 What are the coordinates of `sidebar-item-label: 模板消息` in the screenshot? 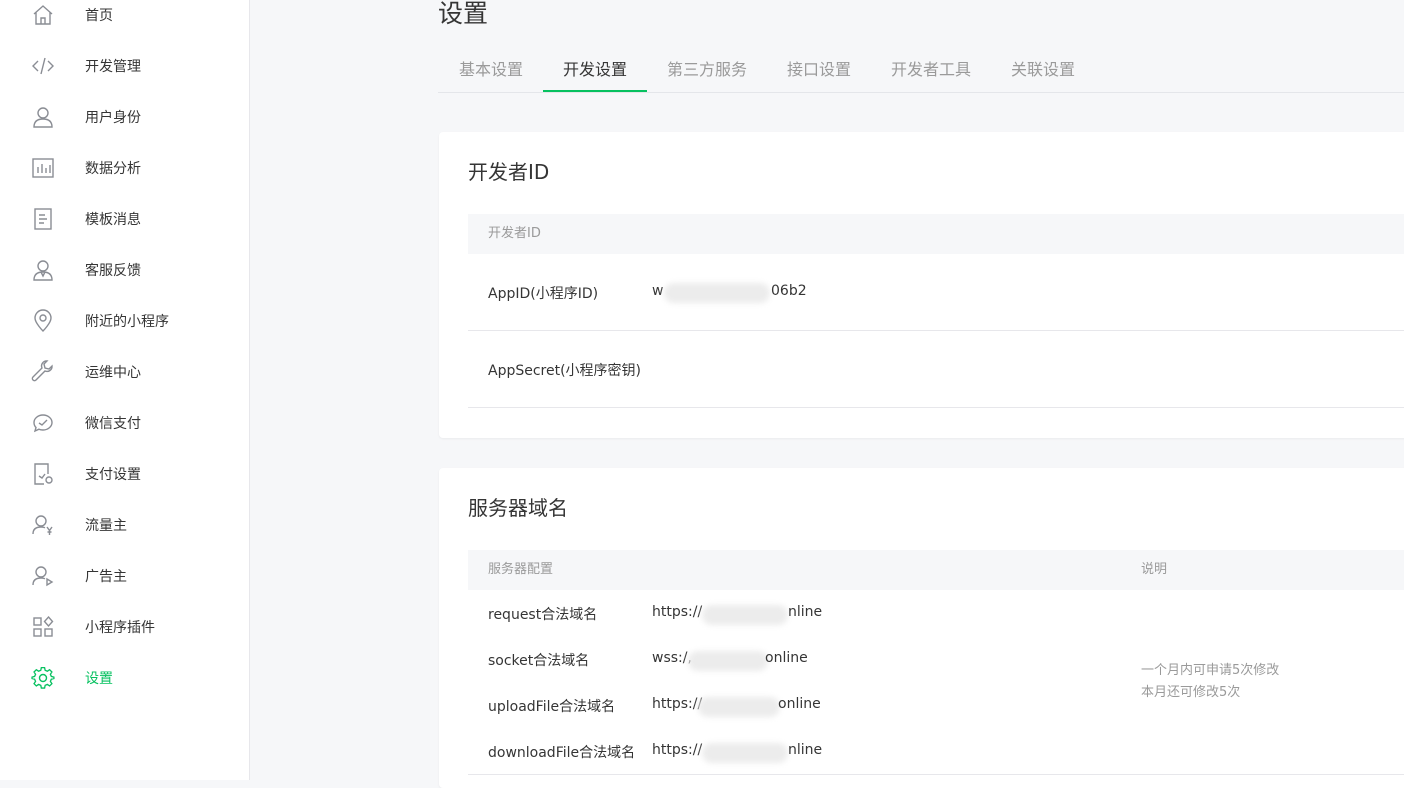 It's located at (113, 219).